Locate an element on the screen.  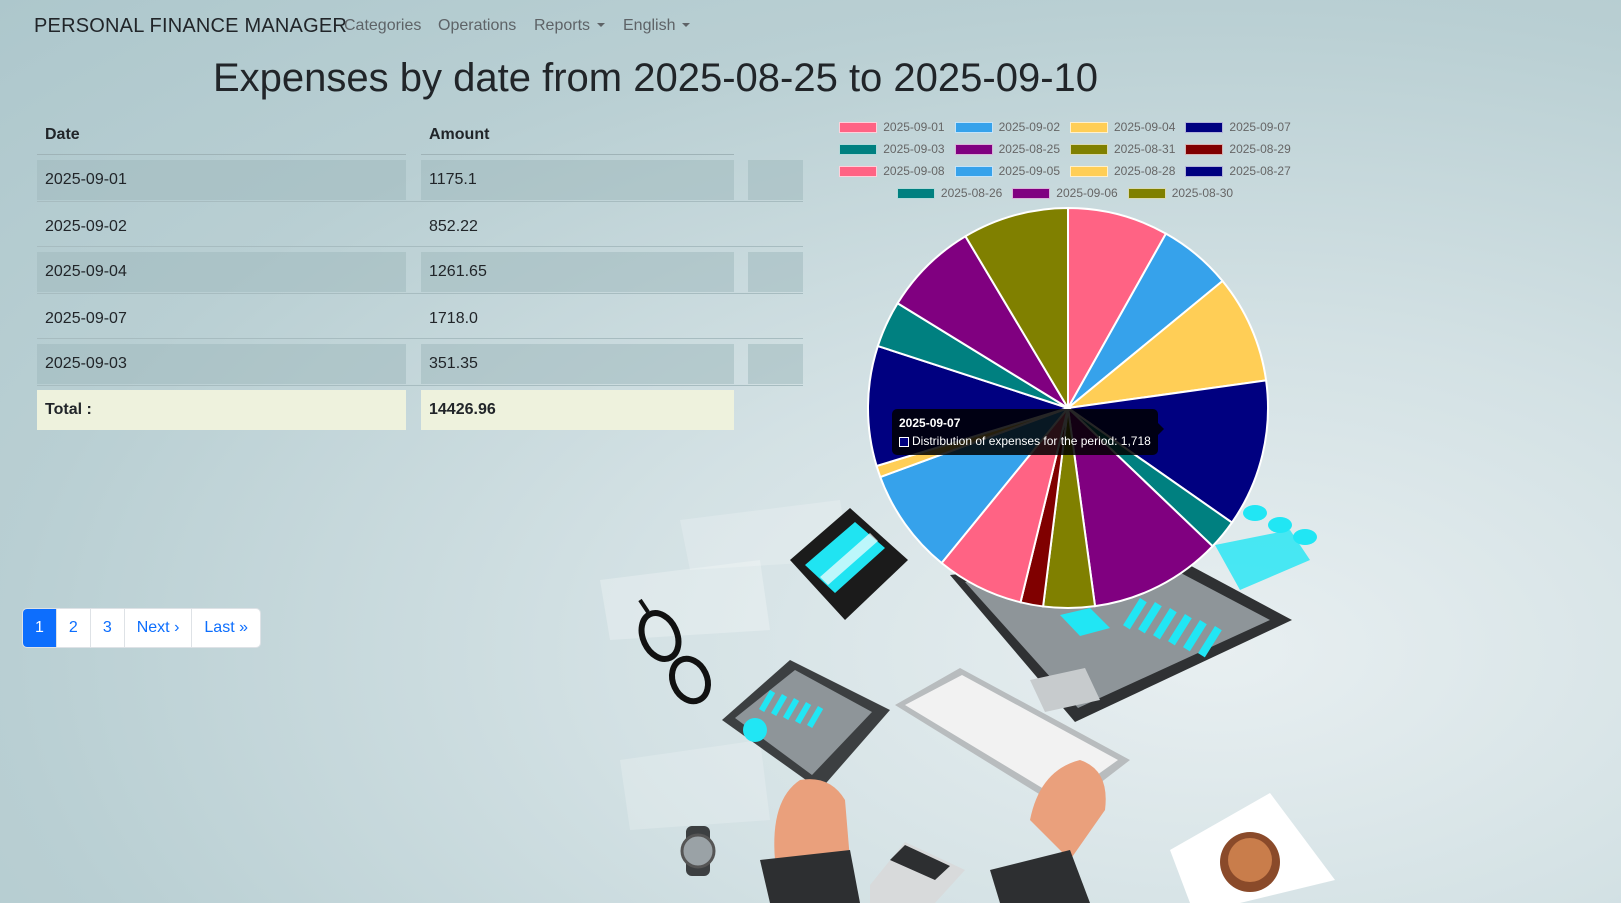
tooltip-swatch is located at coordinates (904, 442).